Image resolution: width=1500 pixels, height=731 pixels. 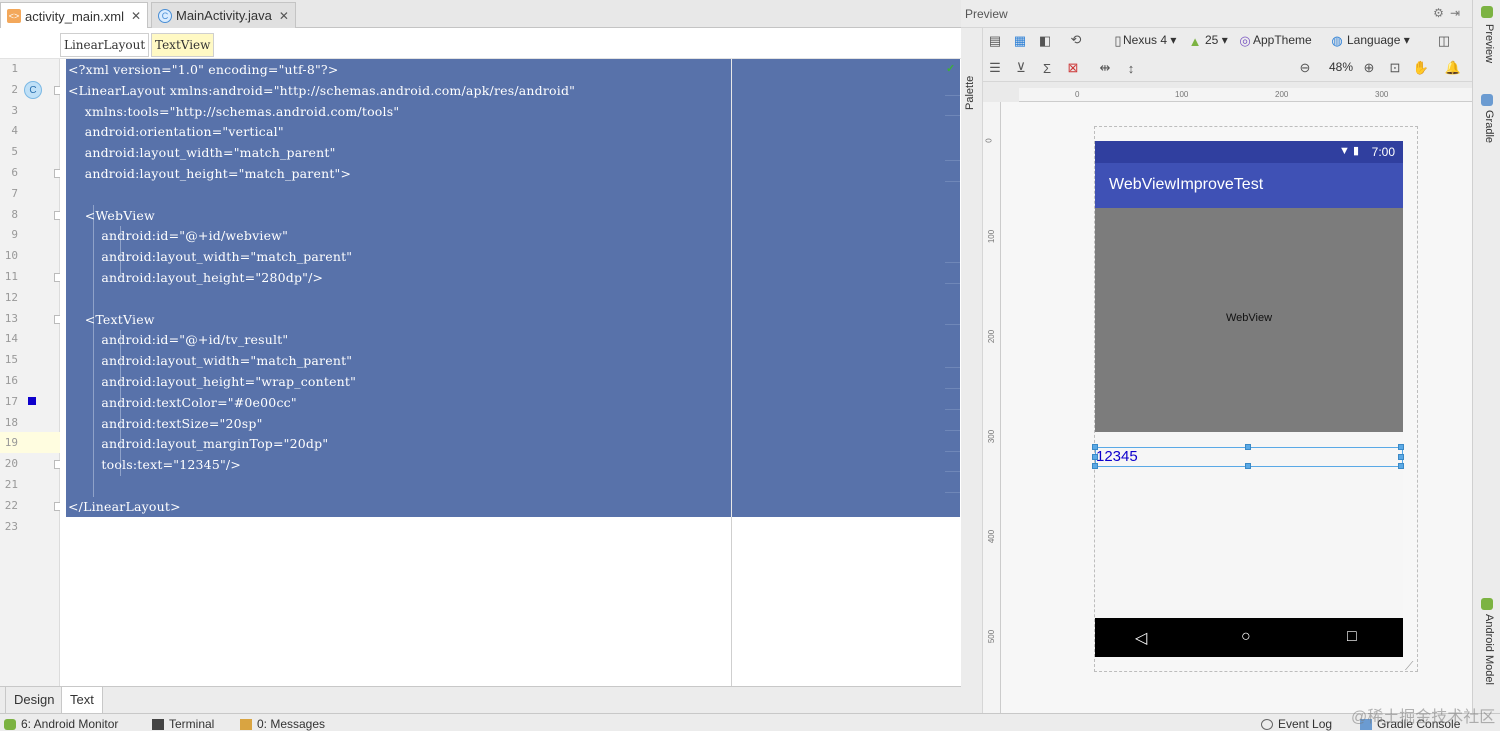 What do you see at coordinates (1021, 68) in the screenshot?
I see `align-icon: ⊻` at bounding box center [1021, 68].